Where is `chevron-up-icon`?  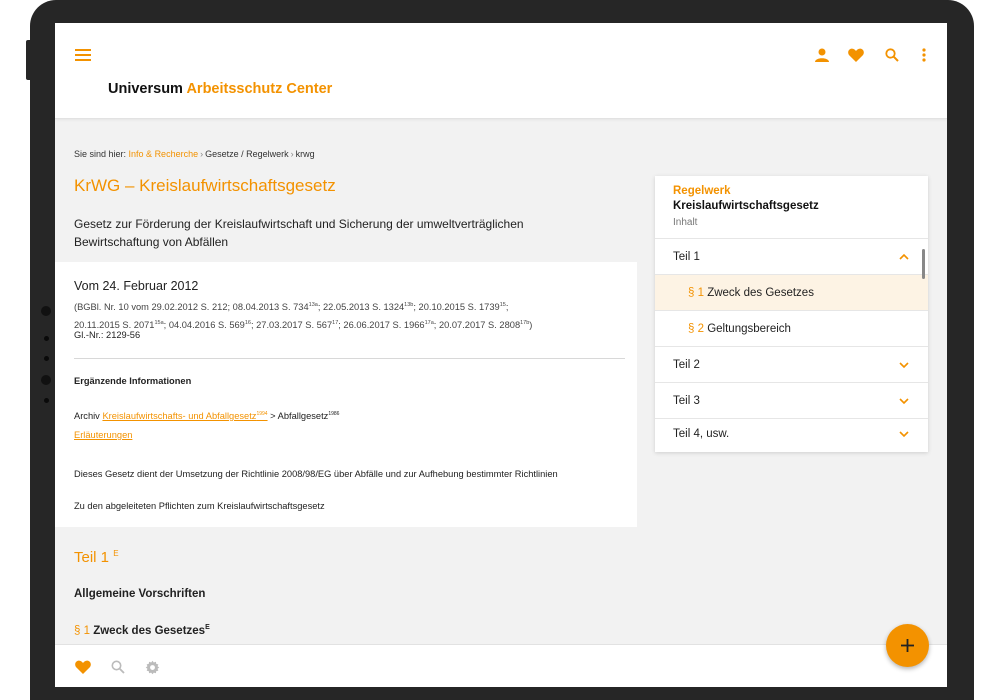
chevron-up-icon is located at coordinates (904, 257).